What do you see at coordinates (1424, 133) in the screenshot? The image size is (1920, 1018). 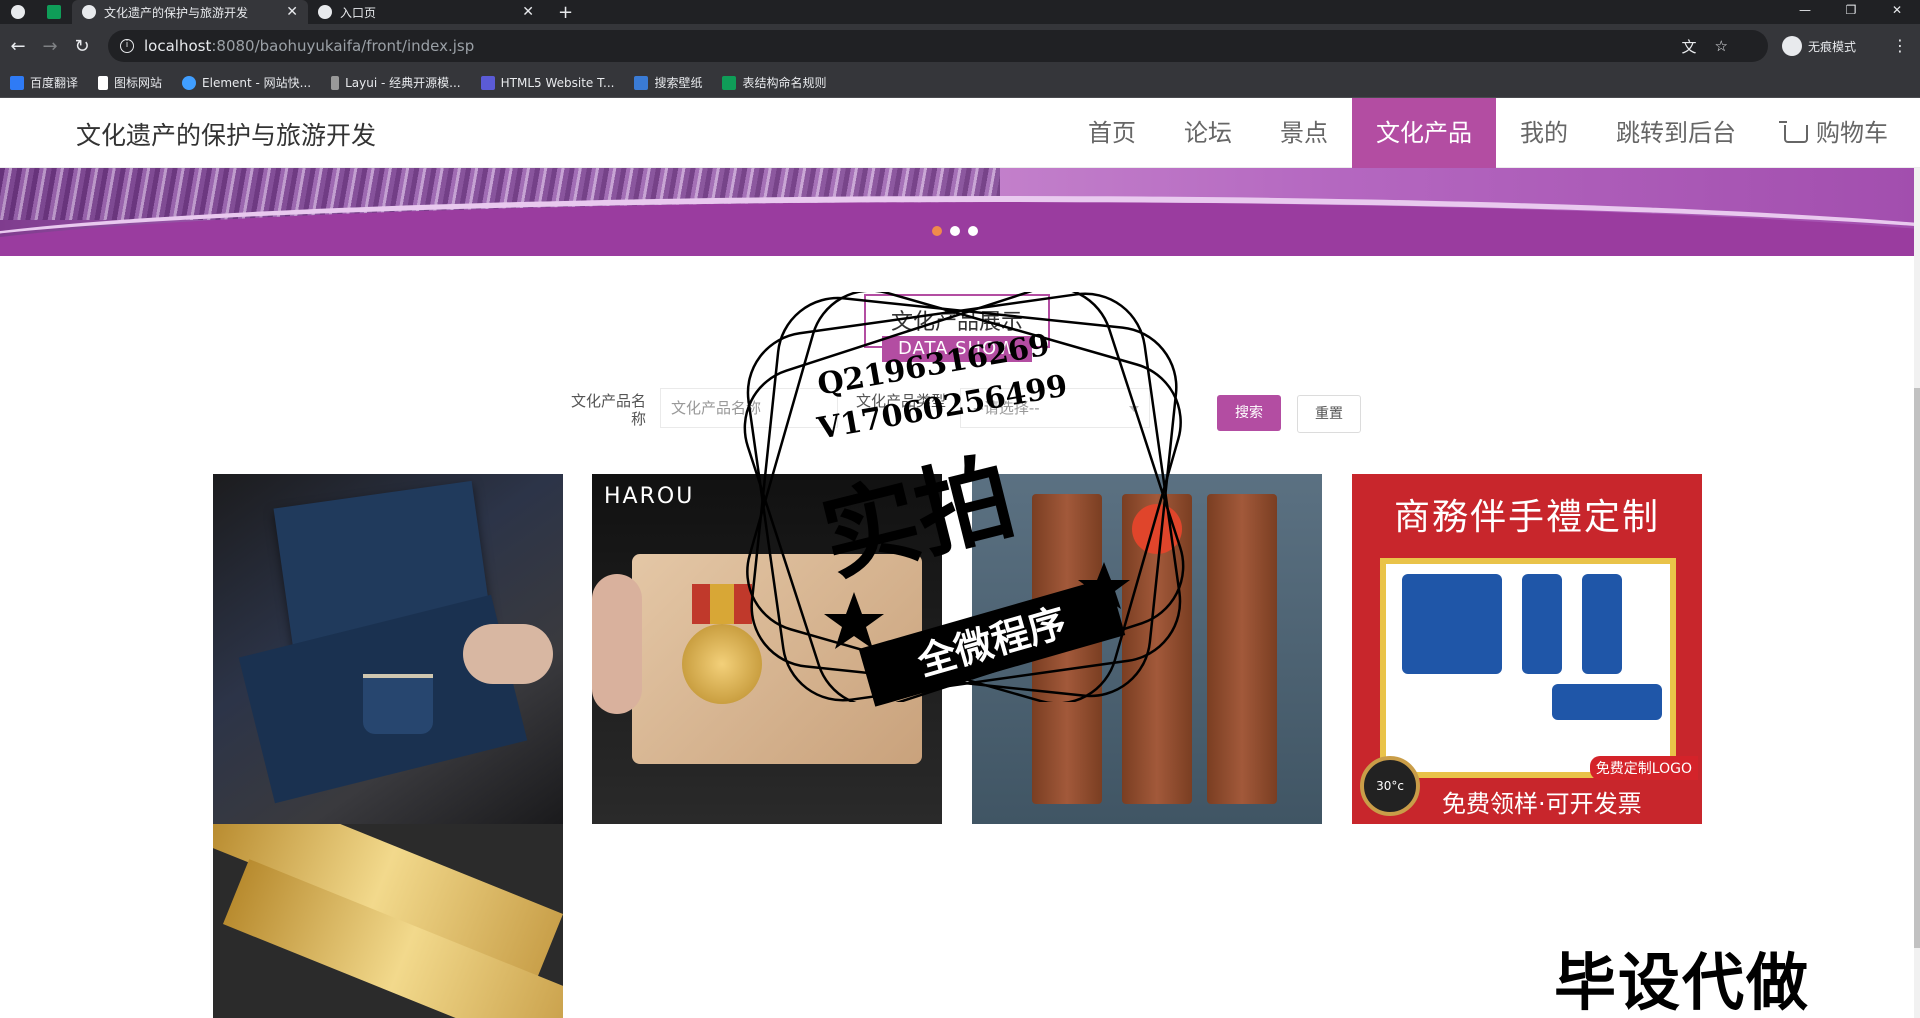 I see `nav-cultural-products: 文化产品` at bounding box center [1424, 133].